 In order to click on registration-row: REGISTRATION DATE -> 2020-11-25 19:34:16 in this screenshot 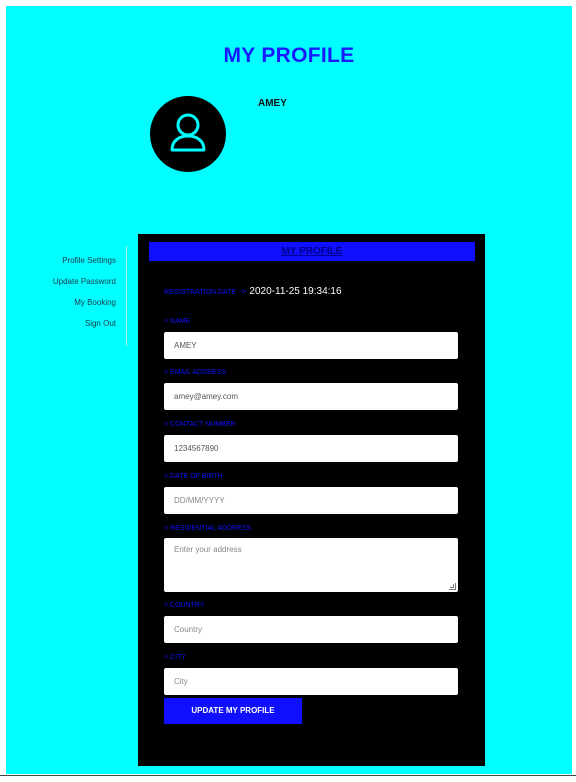, I will do `click(253, 291)`.